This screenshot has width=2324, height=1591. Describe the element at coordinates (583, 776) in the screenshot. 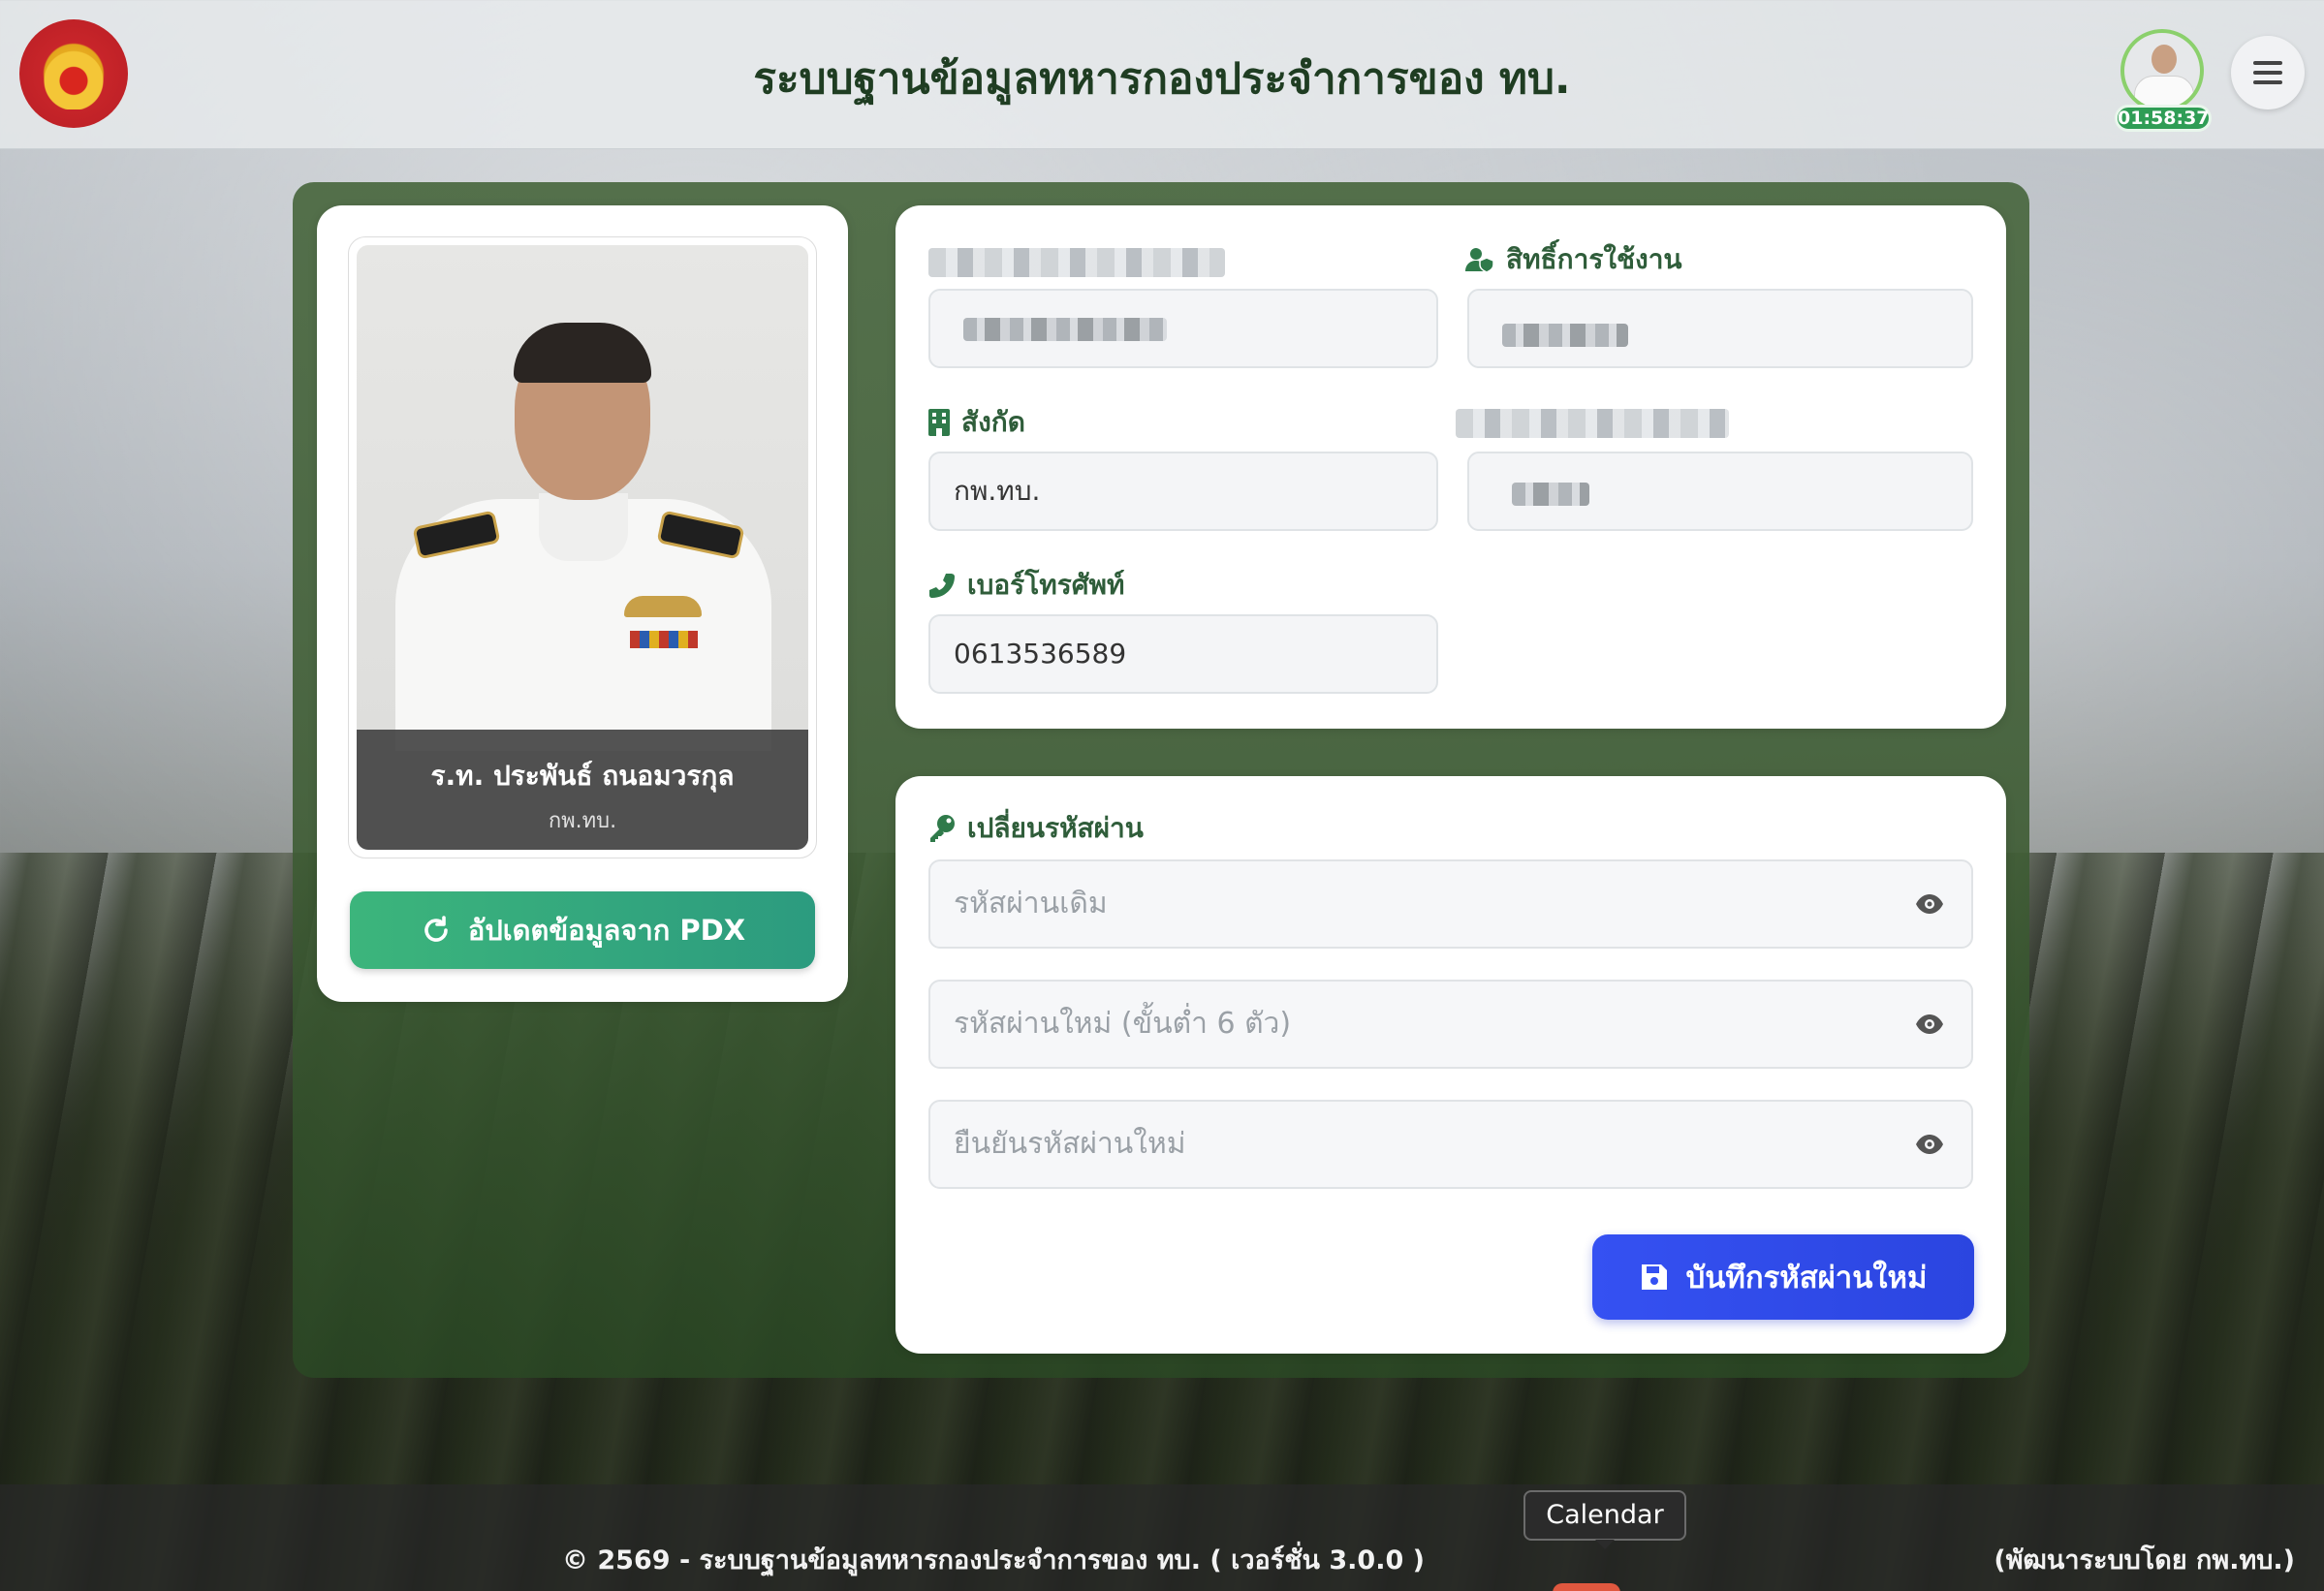

I see `profile-name: ร.ท. ประพันธ์ ถนอมวรกุล` at that location.